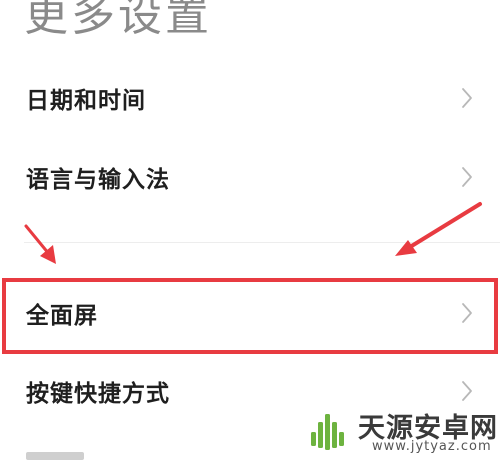  What do you see at coordinates (55, 456) in the screenshot?
I see `next-item-partial` at bounding box center [55, 456].